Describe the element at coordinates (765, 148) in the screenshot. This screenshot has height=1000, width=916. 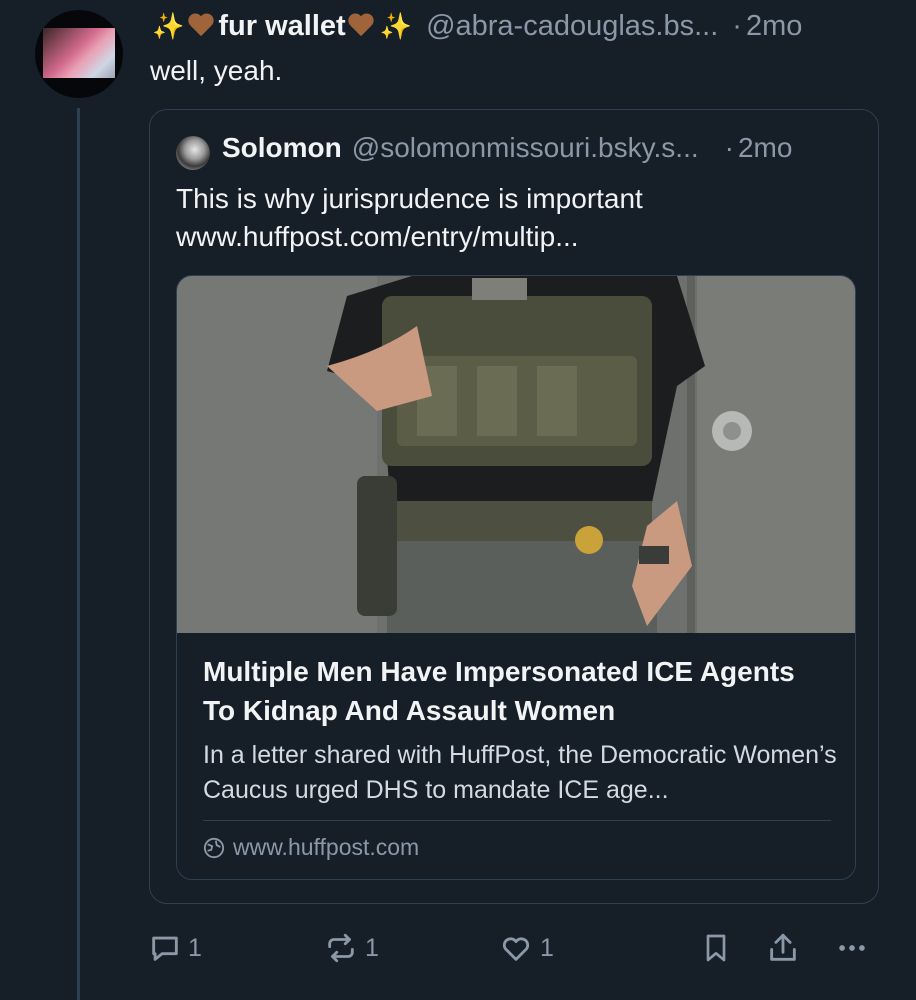
I see `quoted-post-timestamp: 2mo` at that location.